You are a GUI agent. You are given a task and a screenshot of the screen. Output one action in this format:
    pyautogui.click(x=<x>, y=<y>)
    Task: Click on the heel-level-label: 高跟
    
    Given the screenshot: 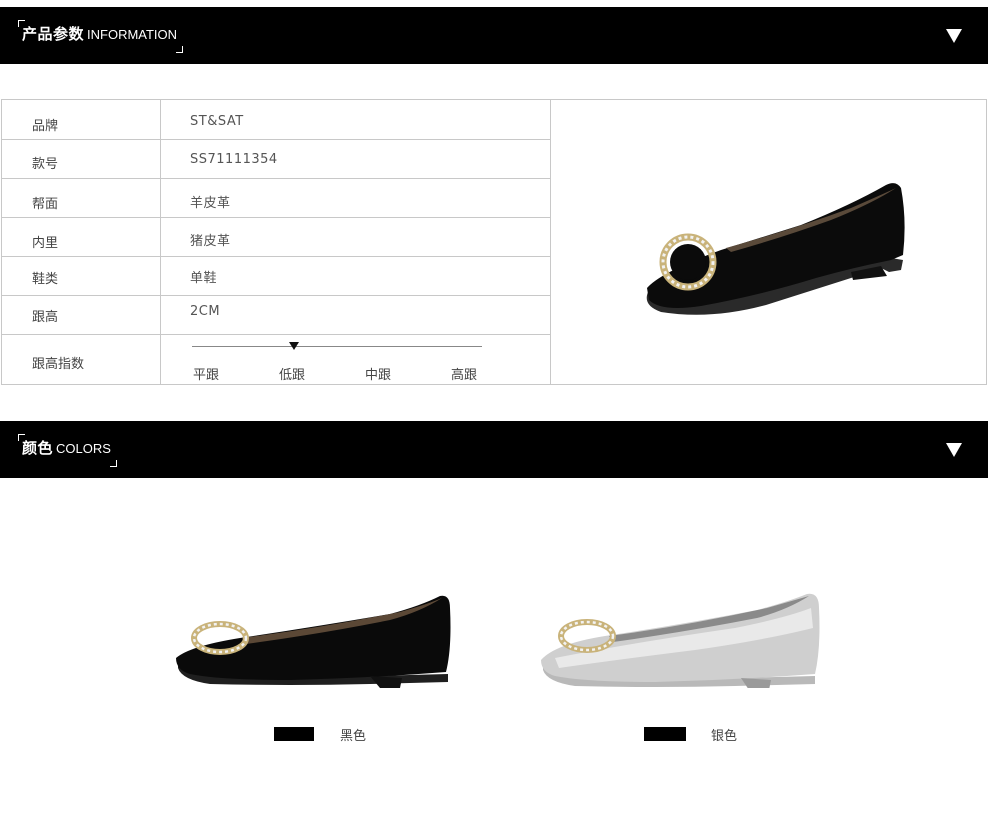 What is the action you would take?
    pyautogui.click(x=464, y=375)
    